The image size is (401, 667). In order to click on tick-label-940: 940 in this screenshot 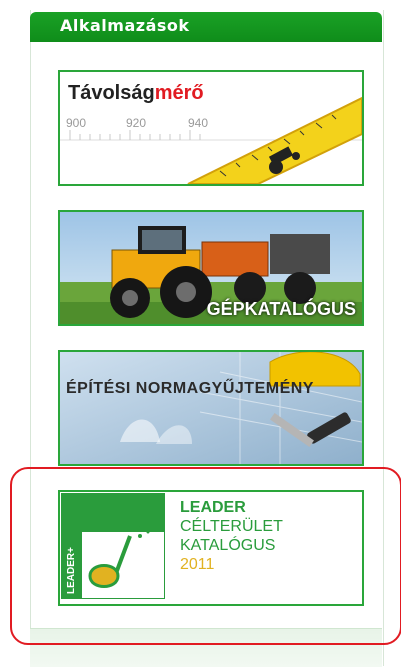, I will do `click(198, 123)`.